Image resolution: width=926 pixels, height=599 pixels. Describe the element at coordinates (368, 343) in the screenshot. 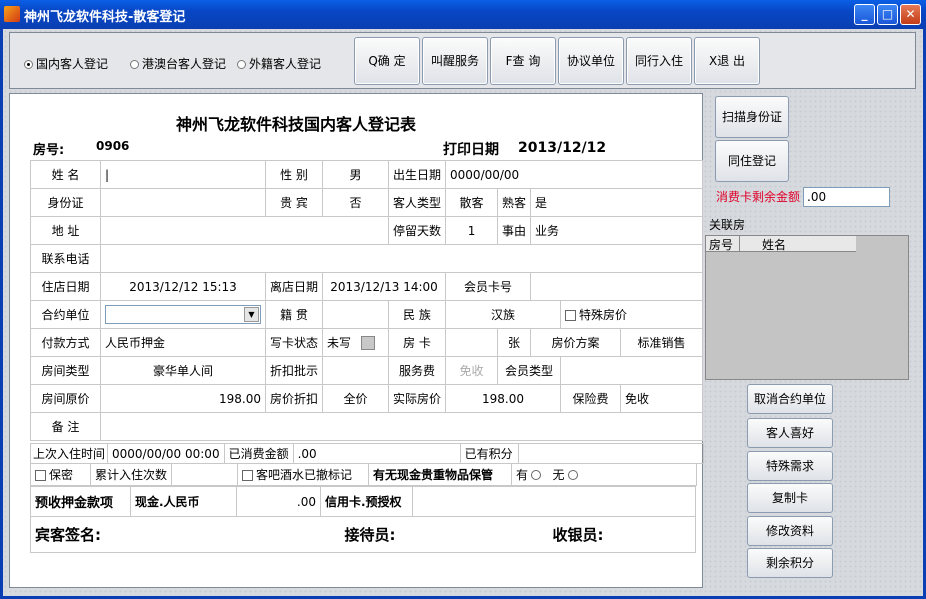

I see `card-status-toggle` at that location.